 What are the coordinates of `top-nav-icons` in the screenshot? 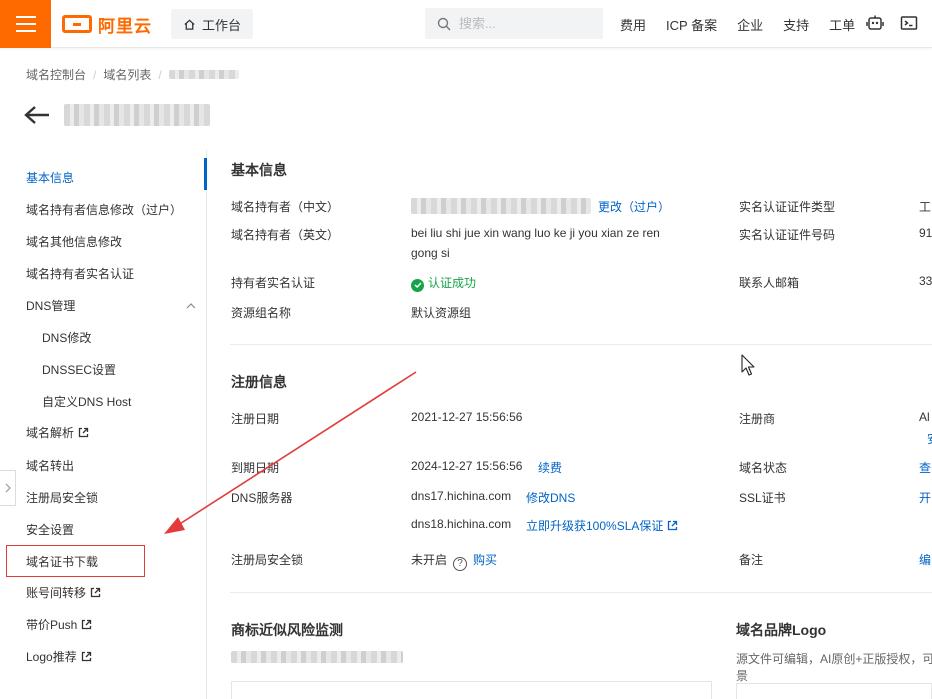 It's located at (892, 23).